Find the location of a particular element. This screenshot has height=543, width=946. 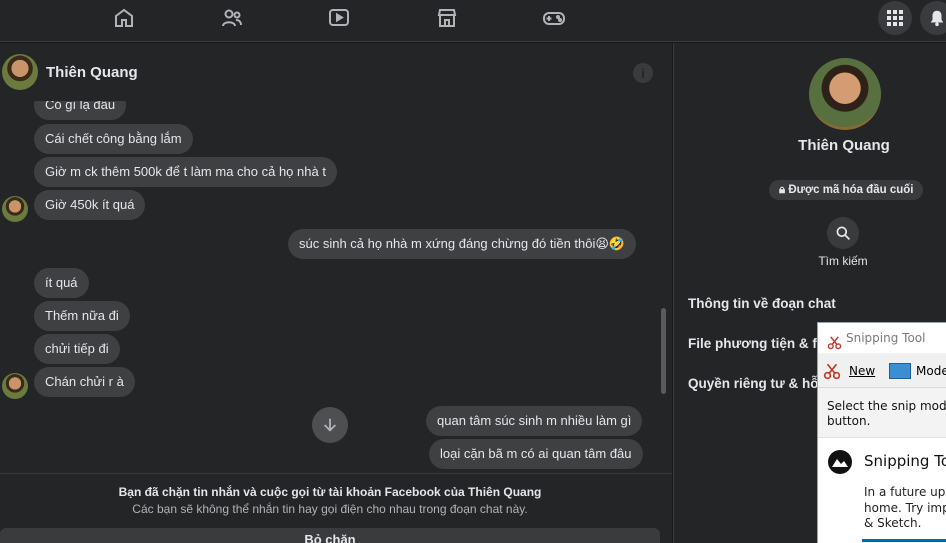

arrow-down-icon is located at coordinates (330, 425).